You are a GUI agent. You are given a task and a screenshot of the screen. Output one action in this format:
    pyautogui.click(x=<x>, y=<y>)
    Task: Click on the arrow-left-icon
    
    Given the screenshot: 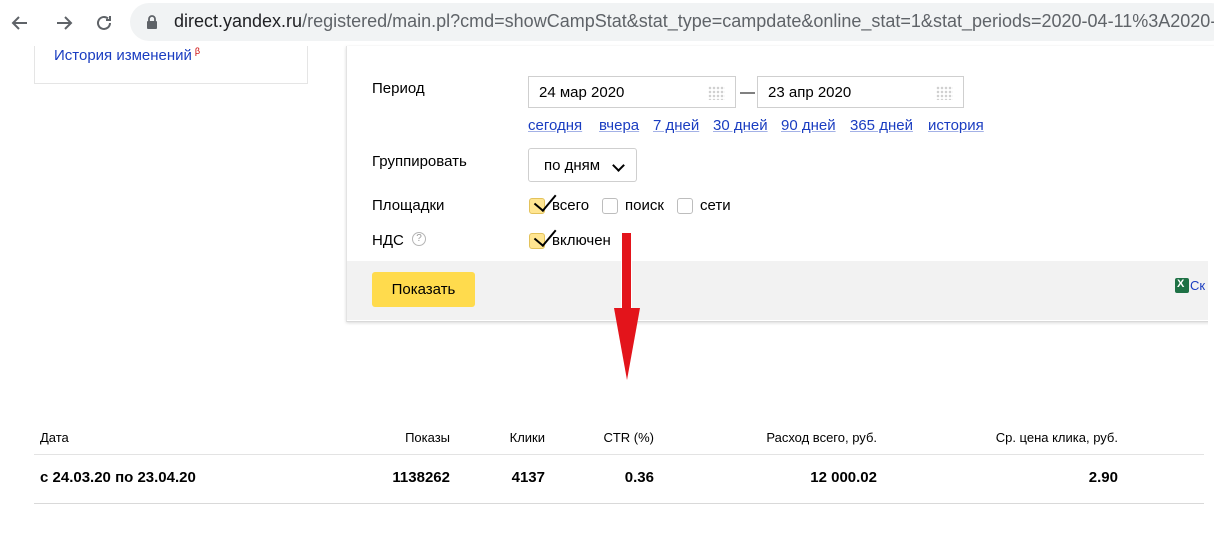 What is the action you would take?
    pyautogui.click(x=19, y=23)
    